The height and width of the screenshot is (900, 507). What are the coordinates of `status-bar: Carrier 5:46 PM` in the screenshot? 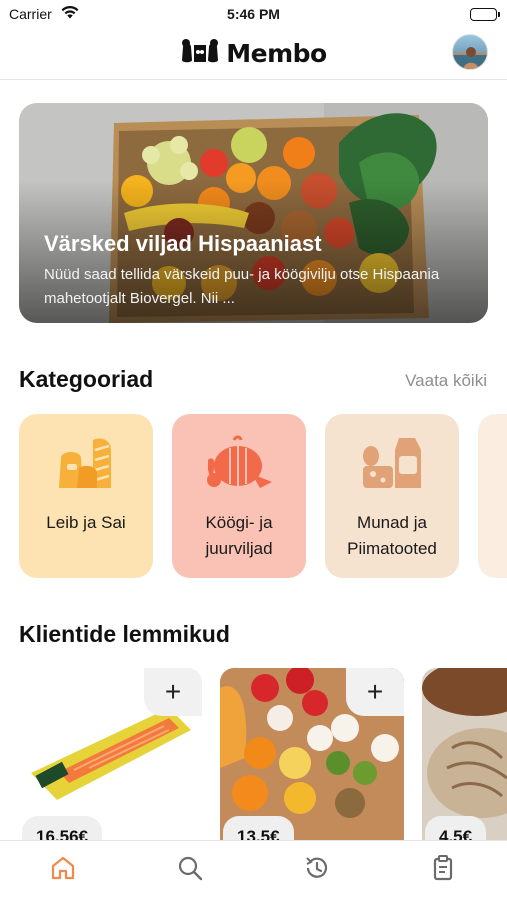 It's located at (253, 14).